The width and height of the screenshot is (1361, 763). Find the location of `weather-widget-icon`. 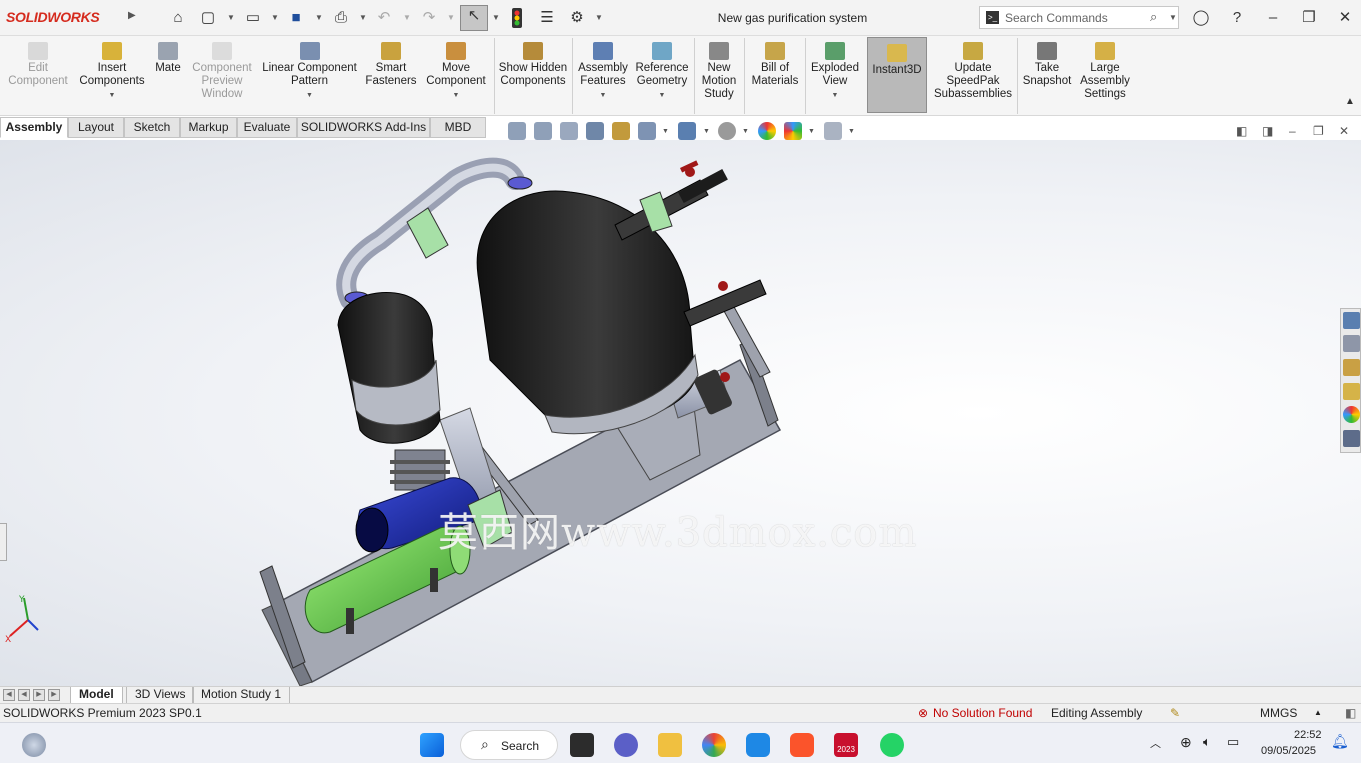

weather-widget-icon is located at coordinates (34, 745).